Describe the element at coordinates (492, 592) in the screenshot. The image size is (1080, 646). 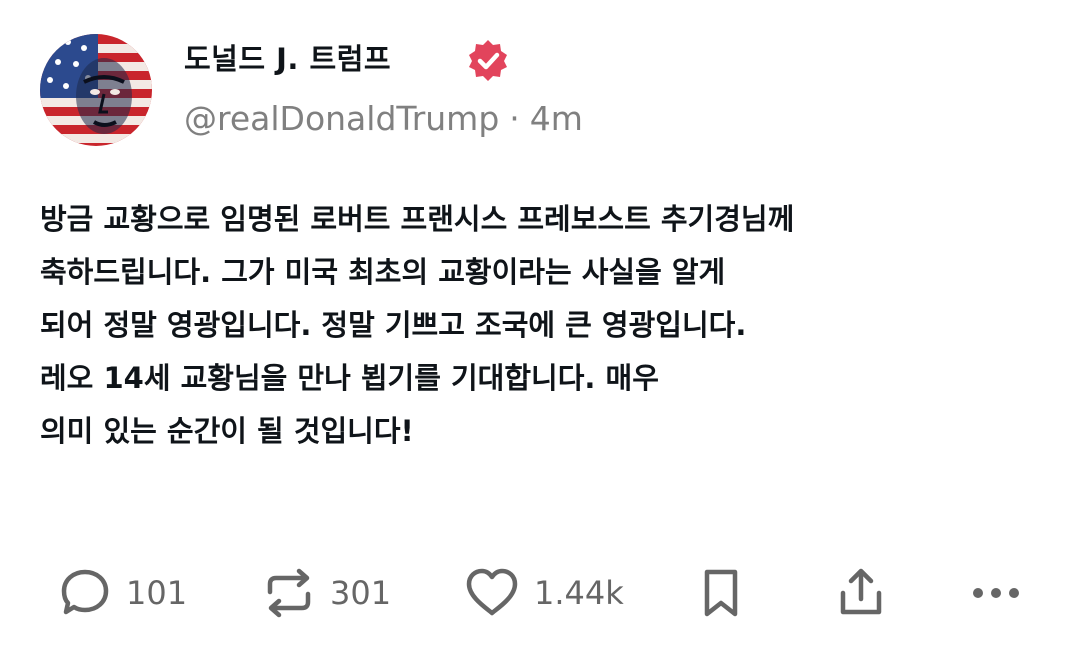
I see `heart-icon` at that location.